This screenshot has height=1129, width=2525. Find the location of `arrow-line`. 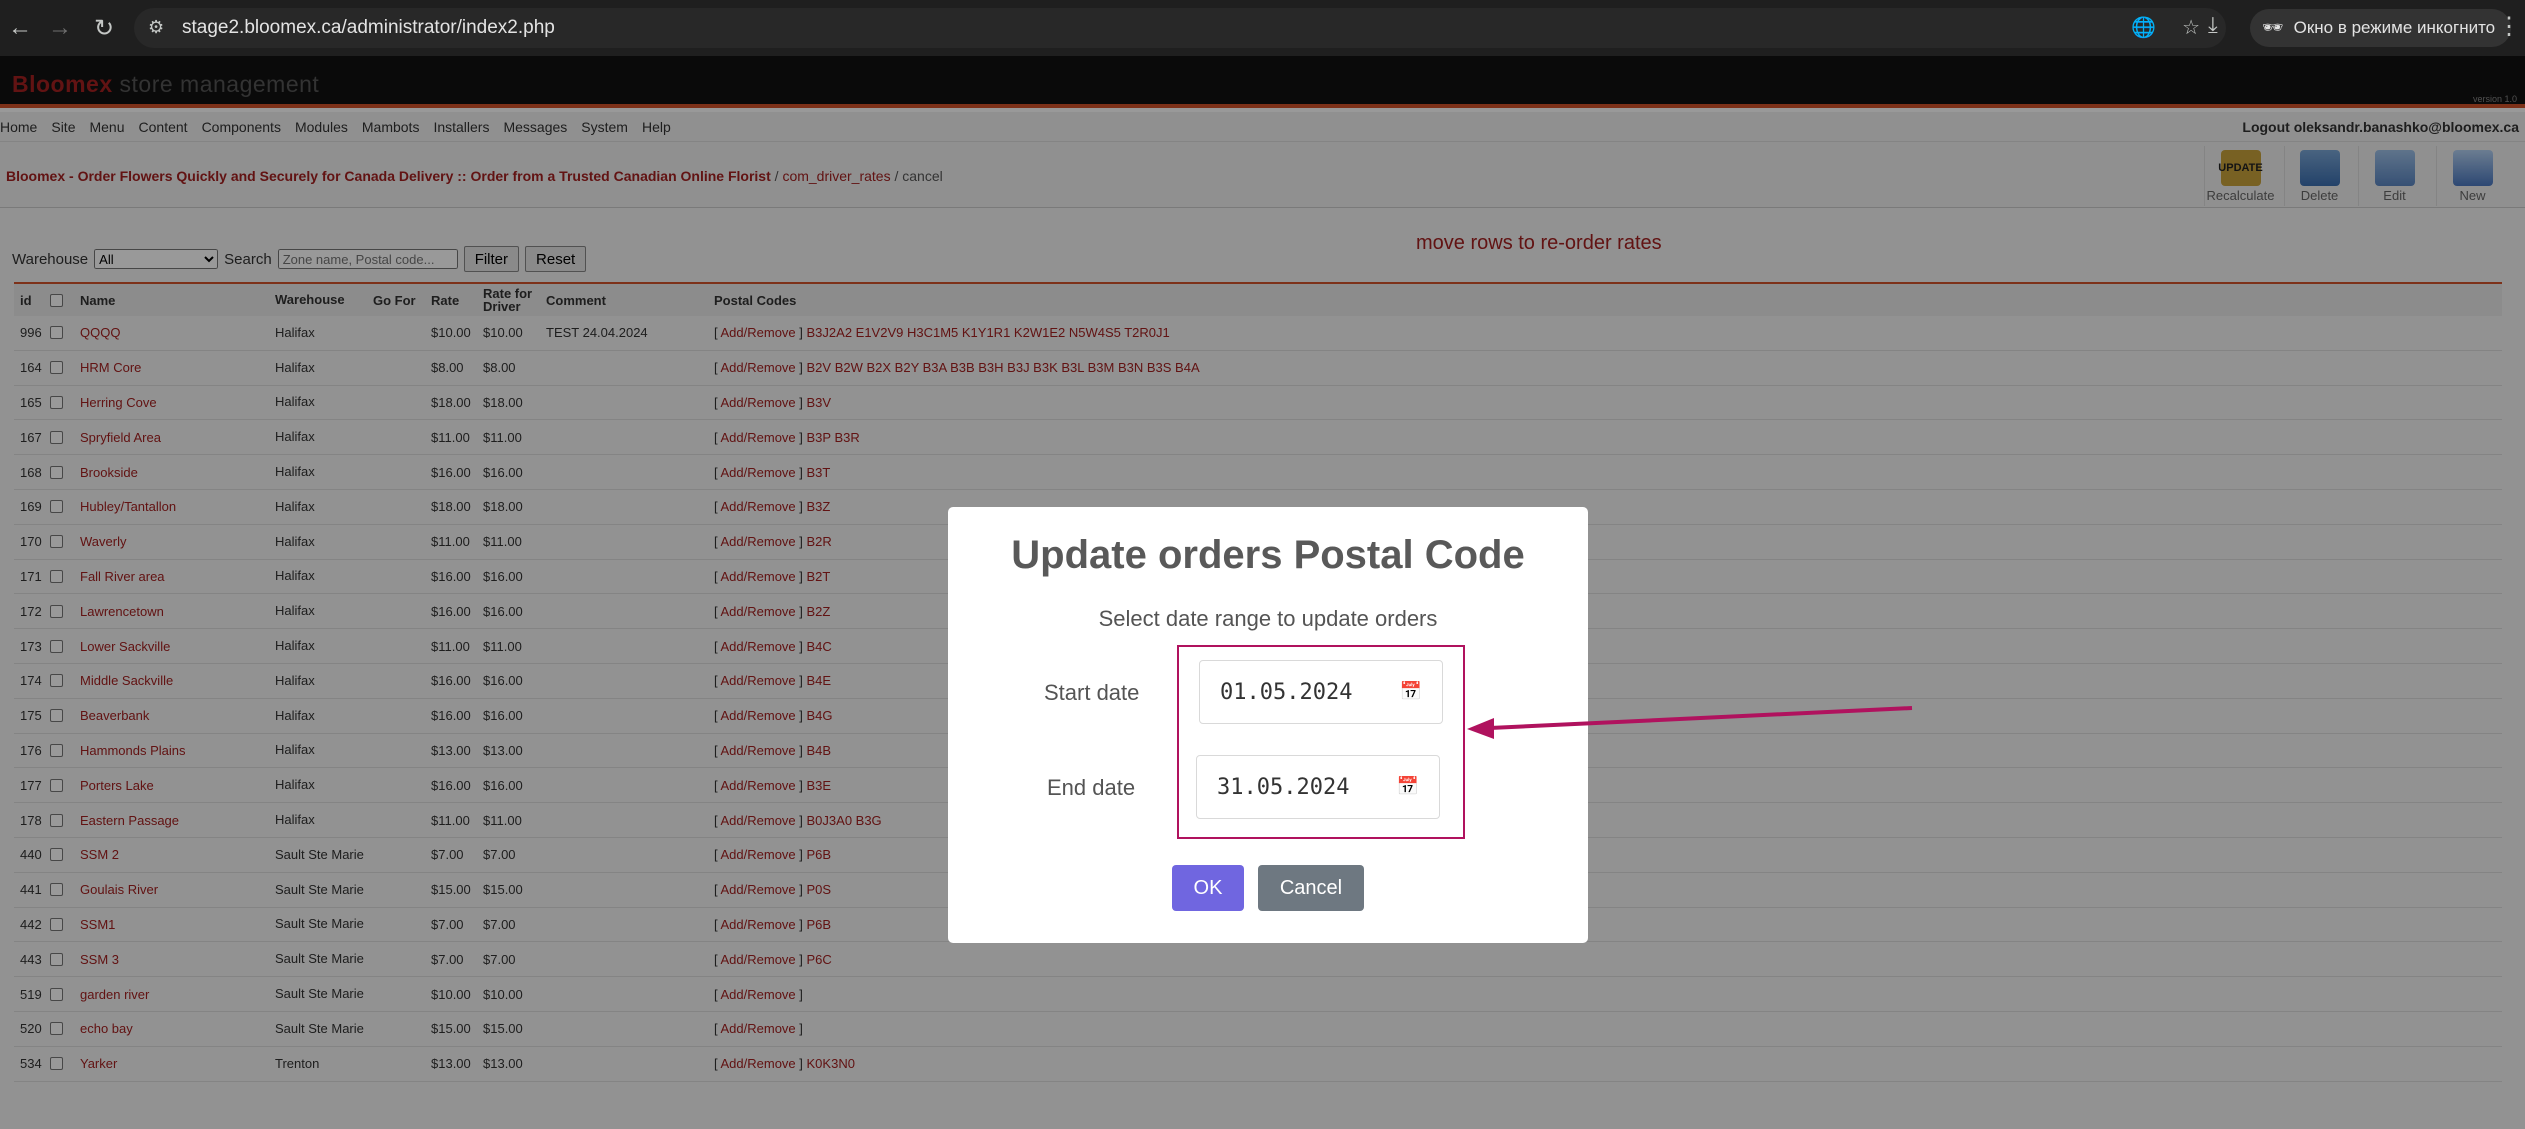

arrow-line is located at coordinates (1701, 718).